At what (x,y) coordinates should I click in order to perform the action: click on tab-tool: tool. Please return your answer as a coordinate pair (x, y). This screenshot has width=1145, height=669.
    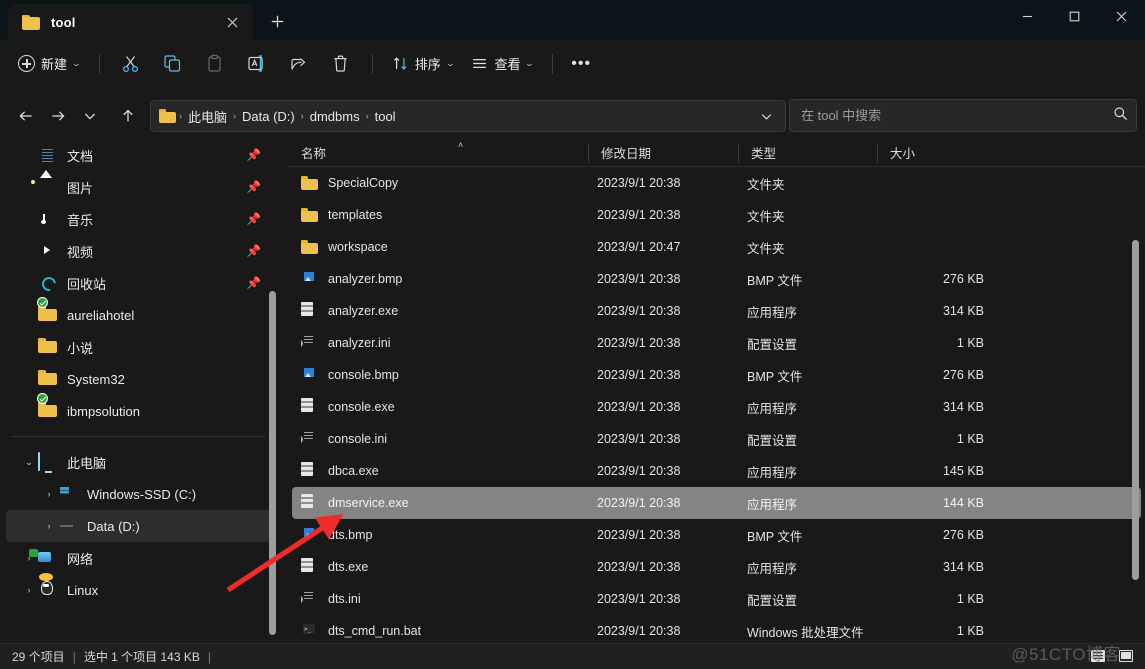
    Looking at the image, I should click on (130, 22).